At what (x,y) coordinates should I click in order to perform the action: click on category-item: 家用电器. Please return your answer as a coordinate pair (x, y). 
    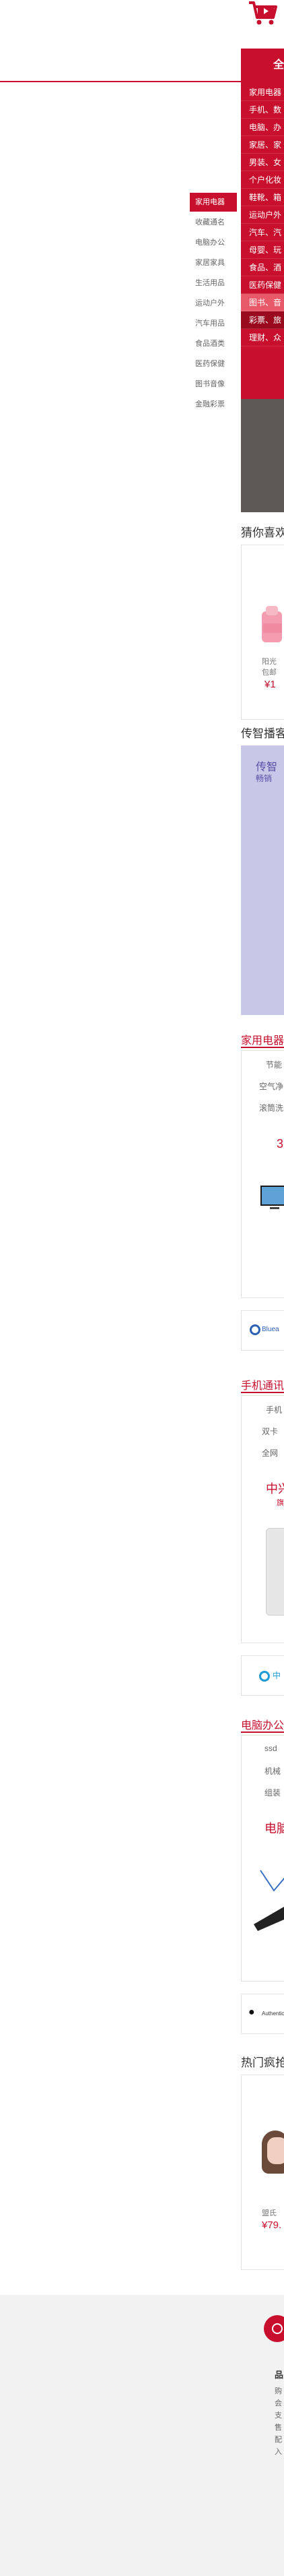
    Looking at the image, I should click on (262, 93).